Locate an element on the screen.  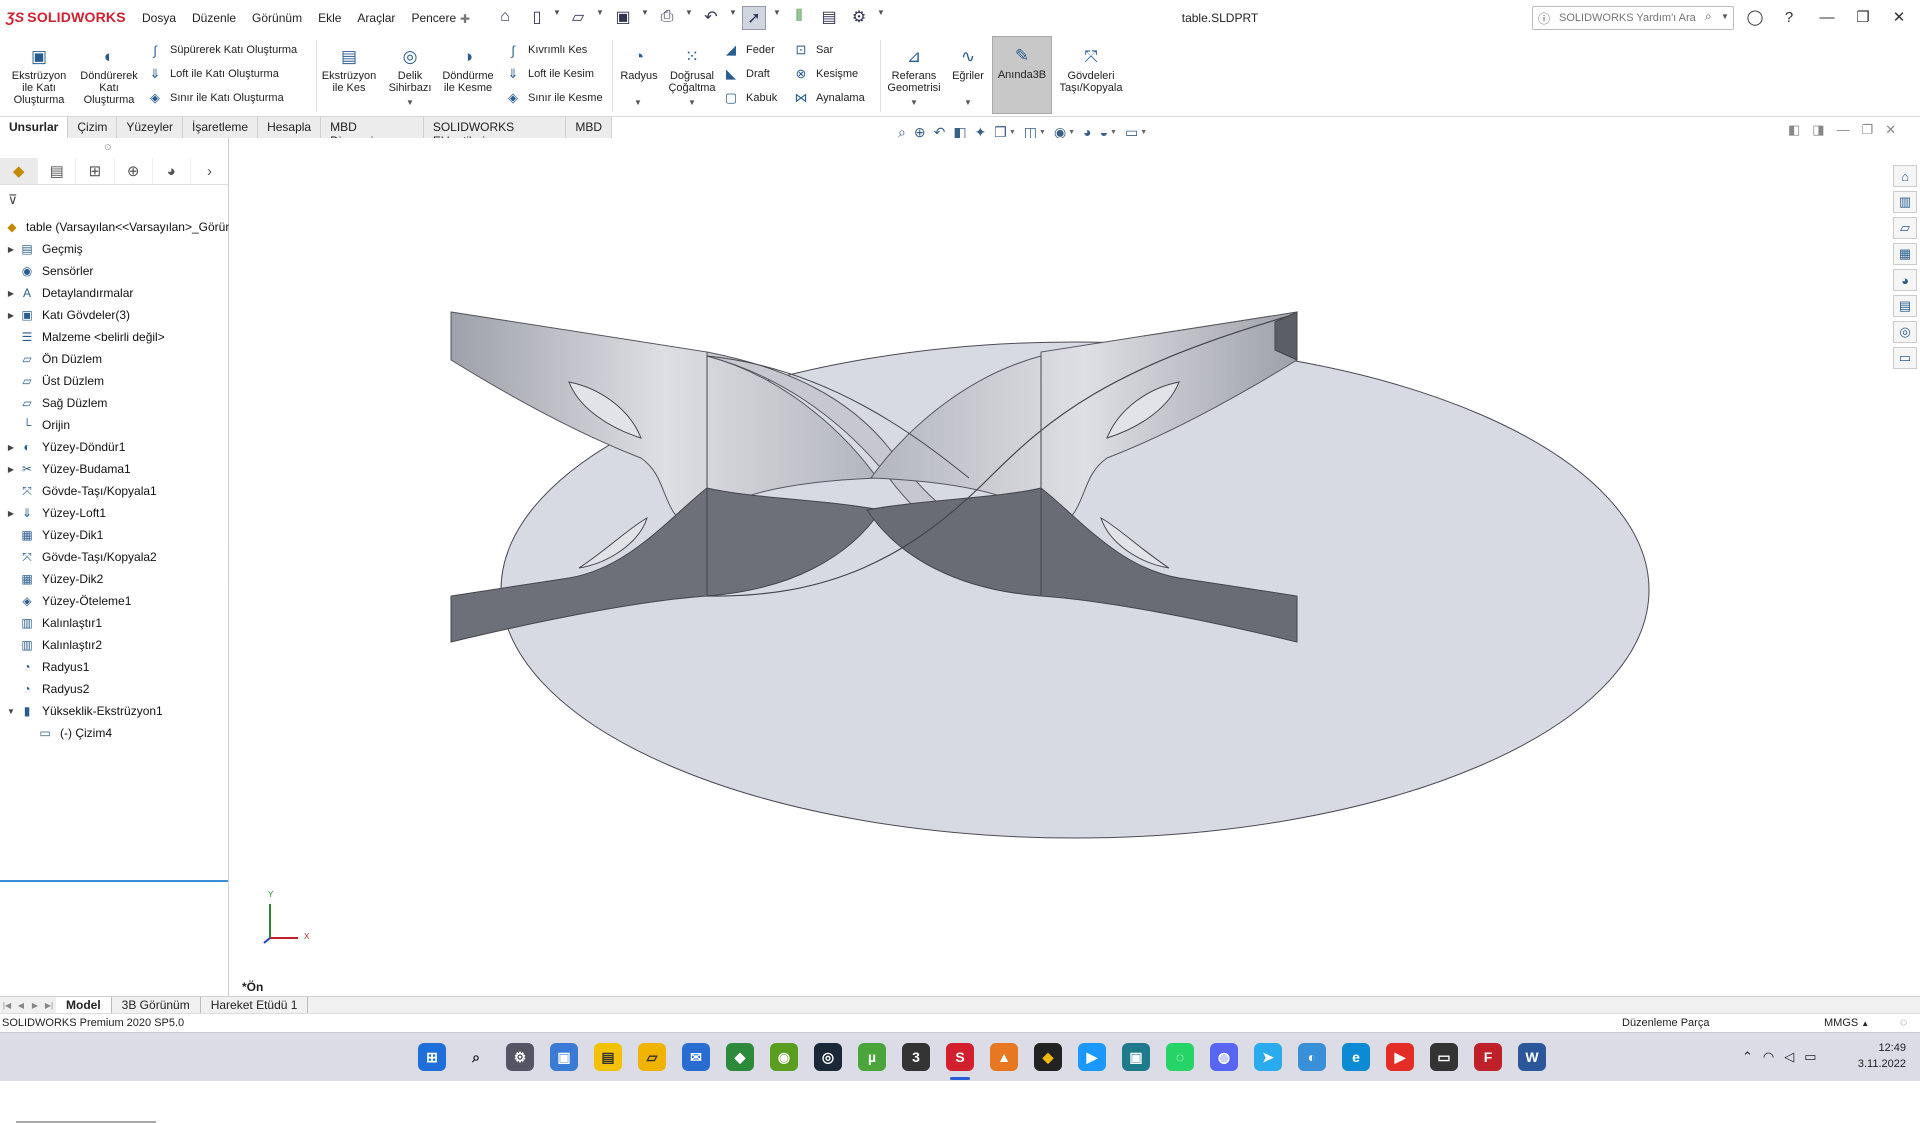
communication-icon: ▭ is located at coordinates (1905, 358).